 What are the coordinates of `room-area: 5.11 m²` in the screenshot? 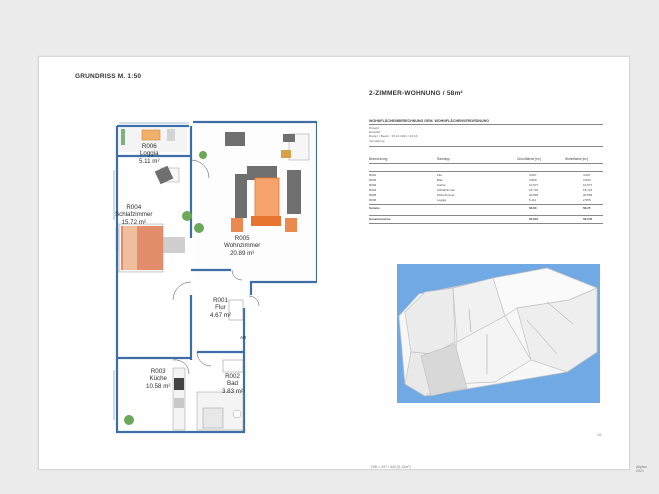 It's located at (149, 161).